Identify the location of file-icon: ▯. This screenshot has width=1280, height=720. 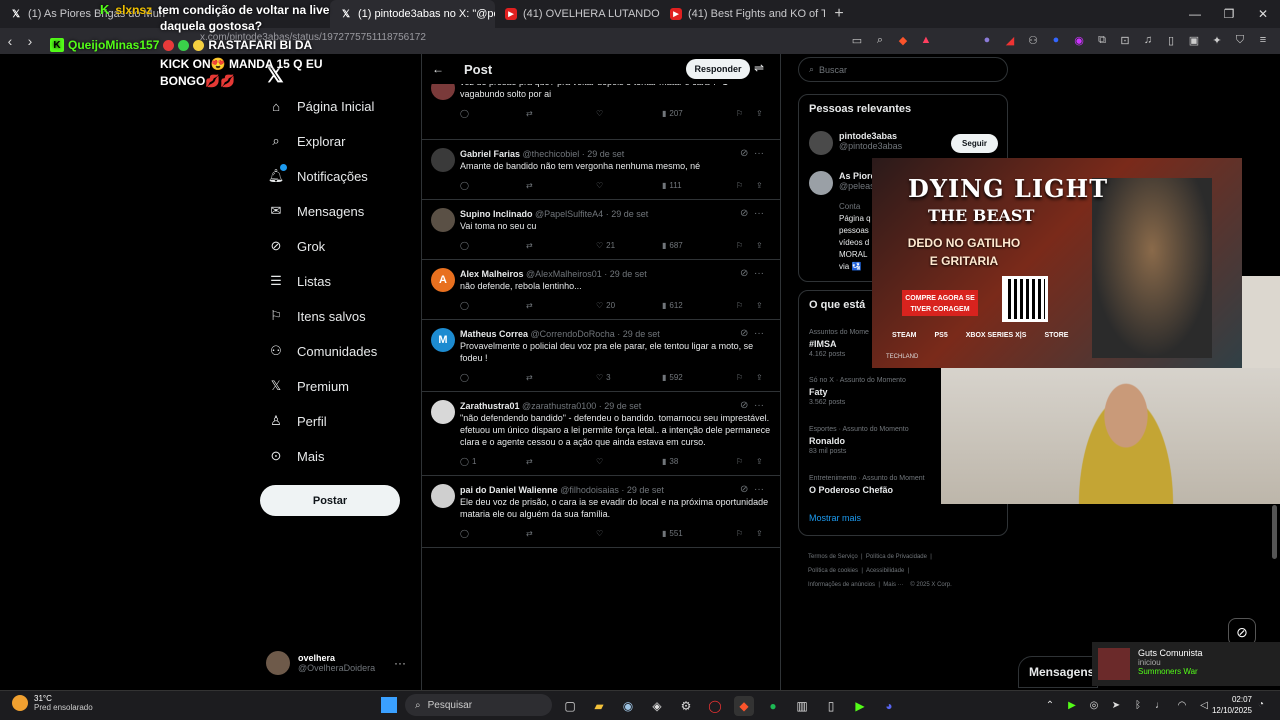
(831, 706).